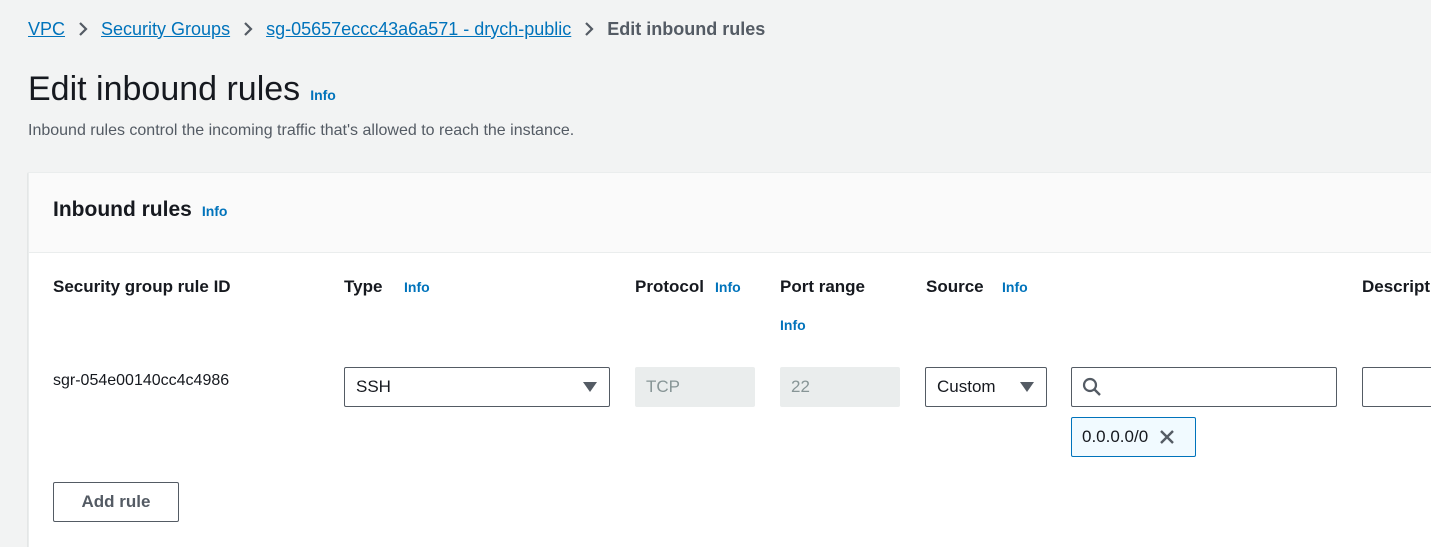  Describe the element at coordinates (793, 325) in the screenshot. I see `port-range-info-link: Info` at that location.